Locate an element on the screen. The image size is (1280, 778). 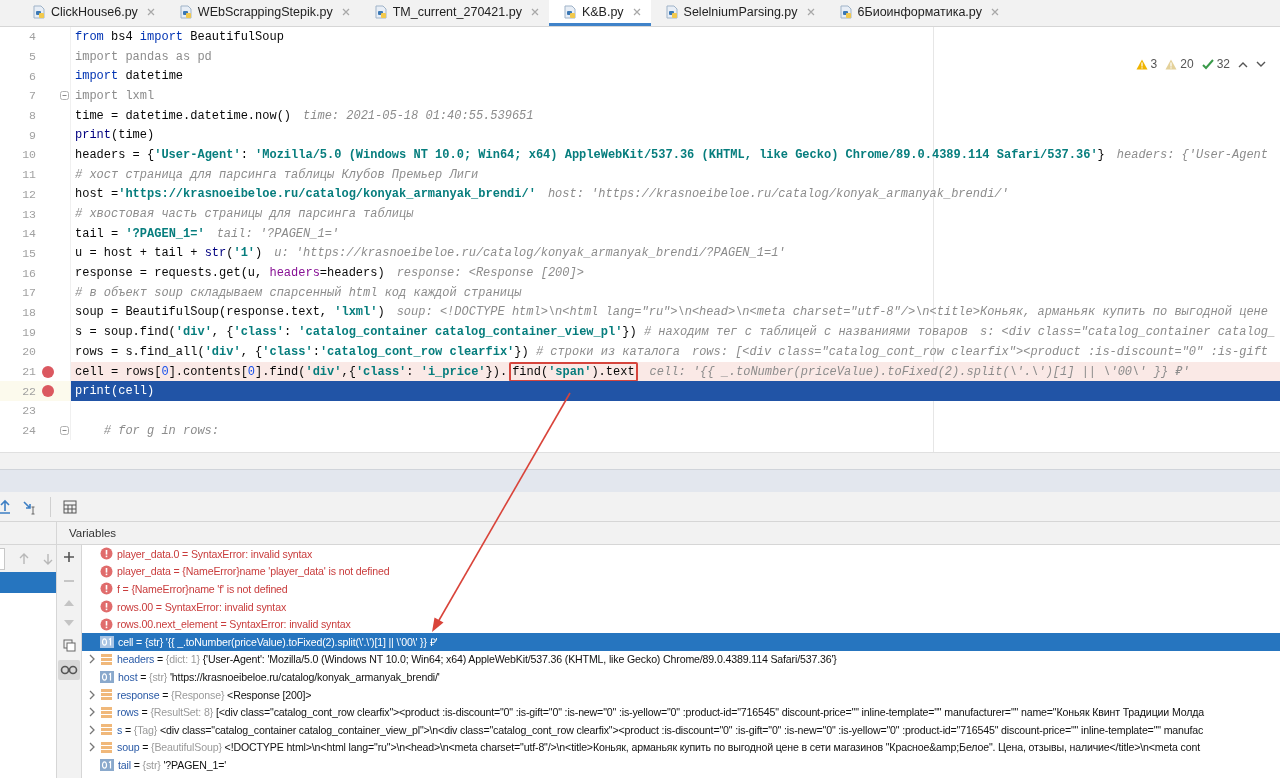
variable-row: player_data = {NameError}name 'player_data' is not defined is located at coordinates (681, 571).